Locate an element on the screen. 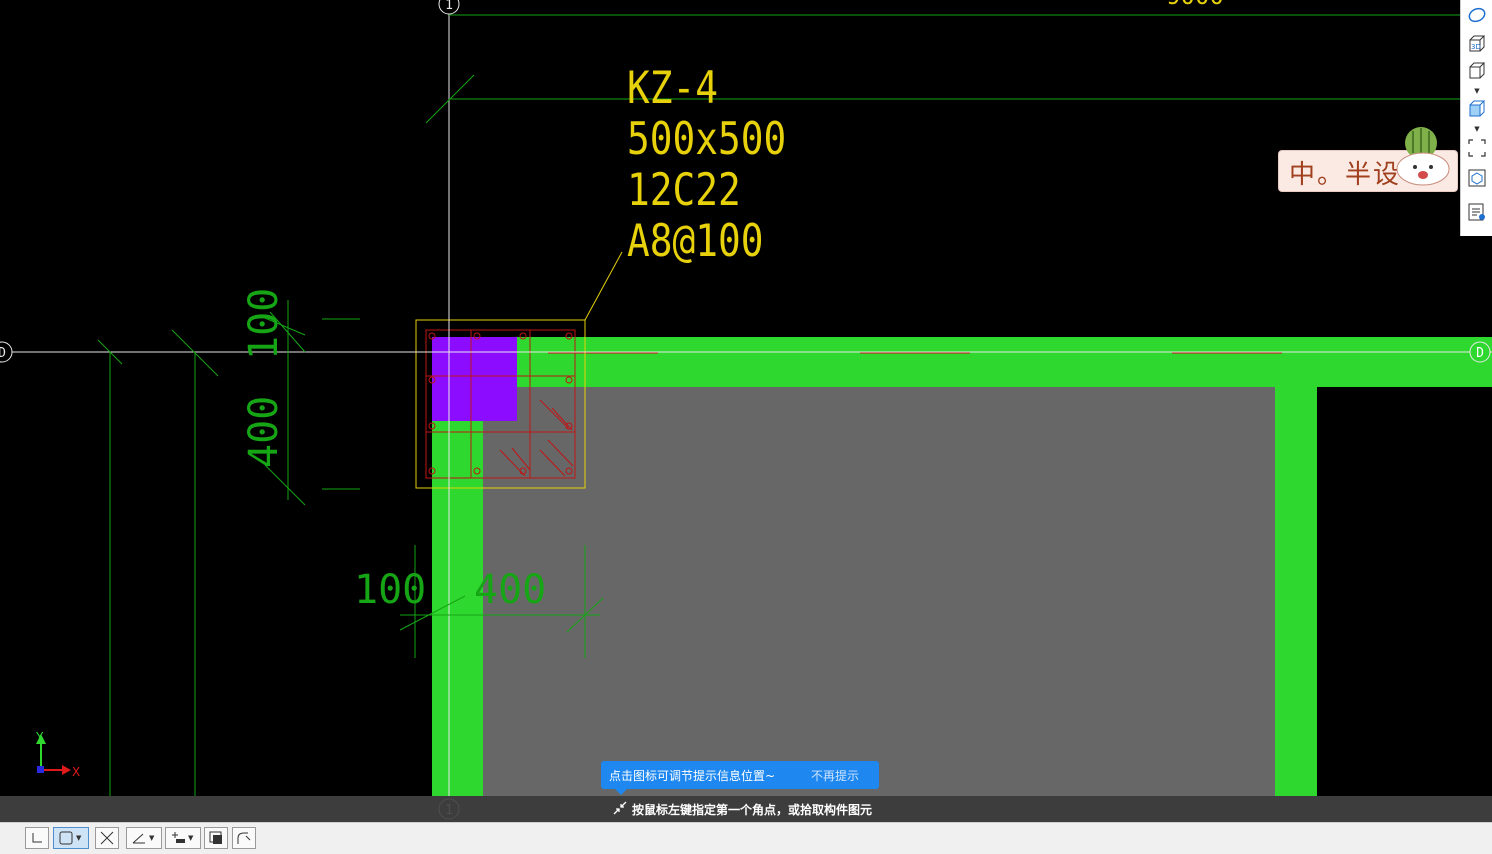 This screenshot has height=854, width=1492. angle-icon is located at coordinates (138, 838).